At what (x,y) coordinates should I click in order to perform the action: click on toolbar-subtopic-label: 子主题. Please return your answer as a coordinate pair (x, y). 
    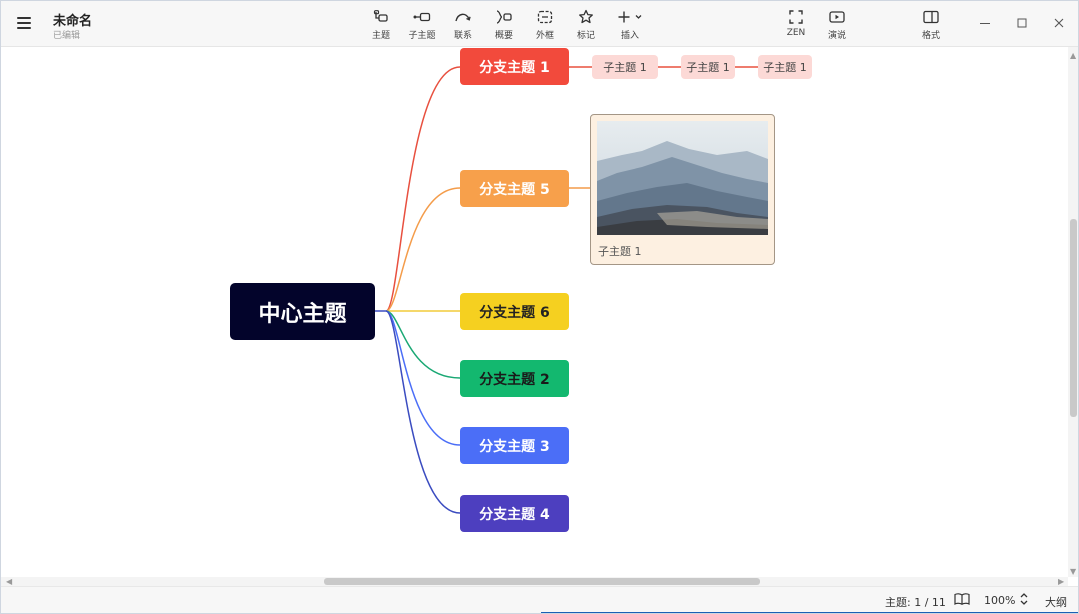
    Looking at the image, I should click on (422, 36).